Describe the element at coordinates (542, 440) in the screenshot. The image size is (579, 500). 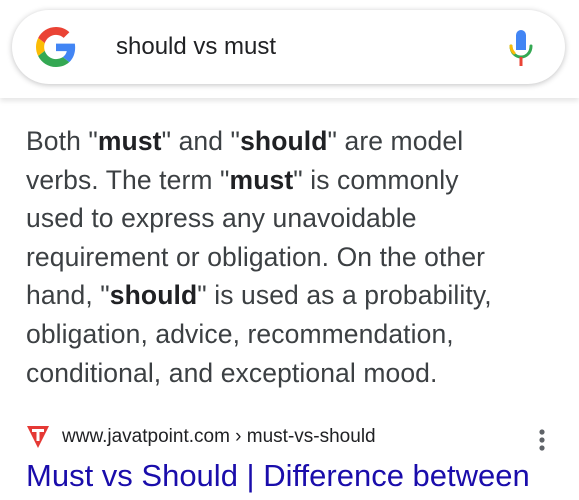
I see `more-vert-icon` at that location.